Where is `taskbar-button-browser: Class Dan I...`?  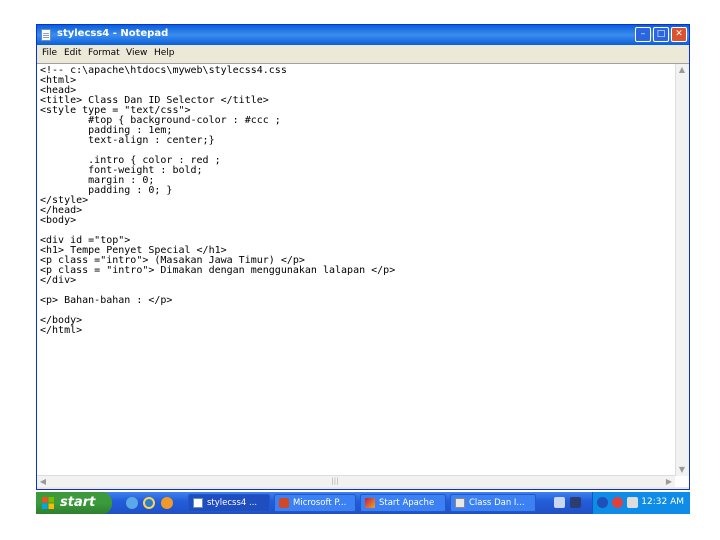
taskbar-button-browser: Class Dan I... is located at coordinates (493, 503).